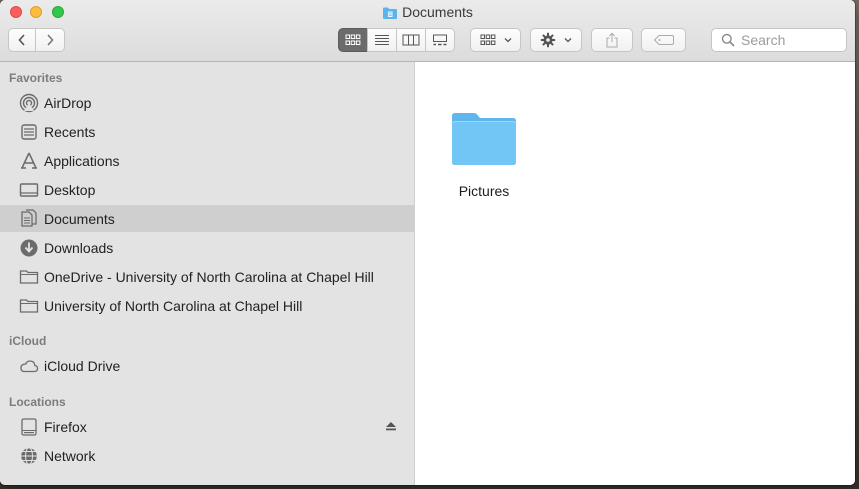  What do you see at coordinates (29, 427) in the screenshot?
I see `disk-icon` at bounding box center [29, 427].